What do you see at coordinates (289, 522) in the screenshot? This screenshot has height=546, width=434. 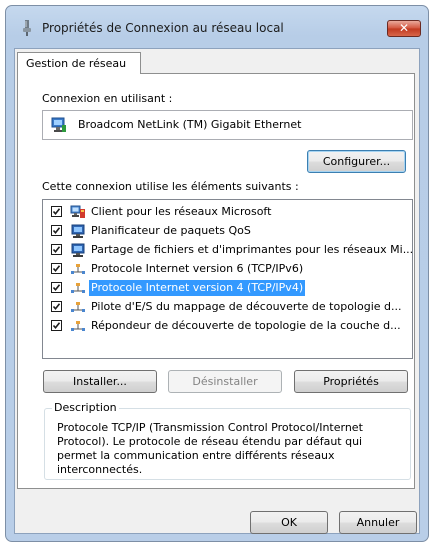 I see `ok-button: OK` at bounding box center [289, 522].